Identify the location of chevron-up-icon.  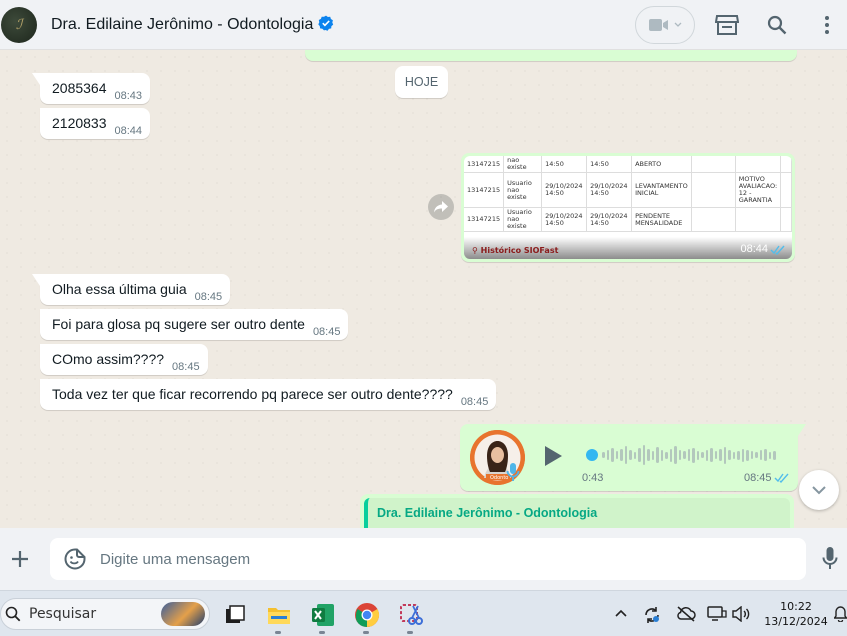
(621, 613).